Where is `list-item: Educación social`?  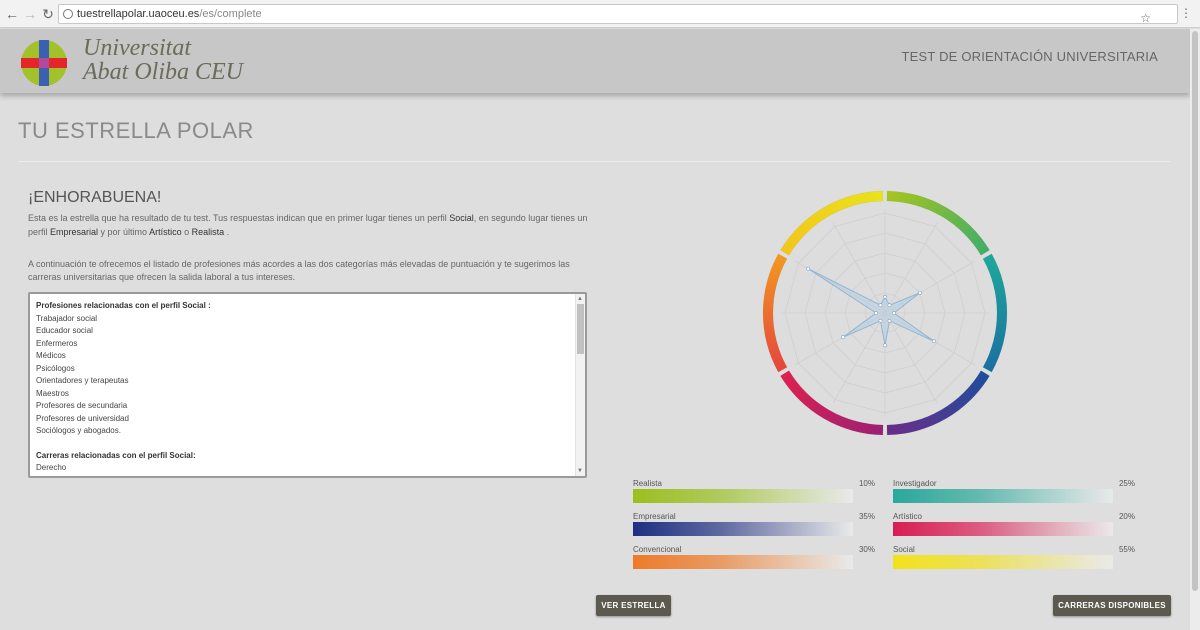
list-item: Educación social is located at coordinates (307, 476).